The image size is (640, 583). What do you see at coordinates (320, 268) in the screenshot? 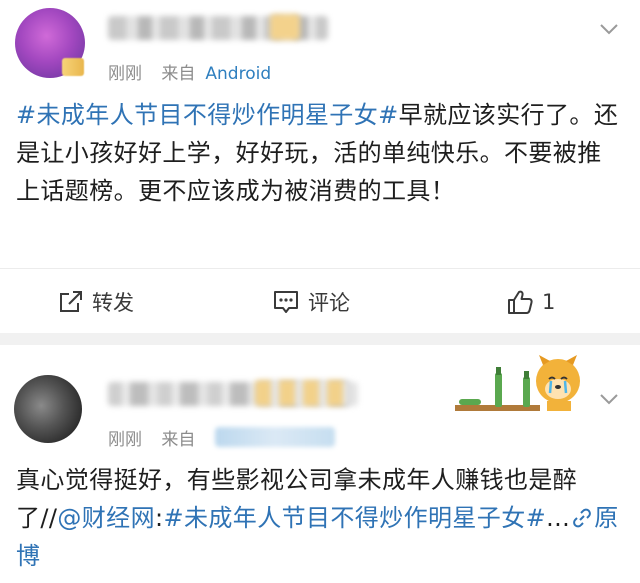
I see `divider` at bounding box center [320, 268].